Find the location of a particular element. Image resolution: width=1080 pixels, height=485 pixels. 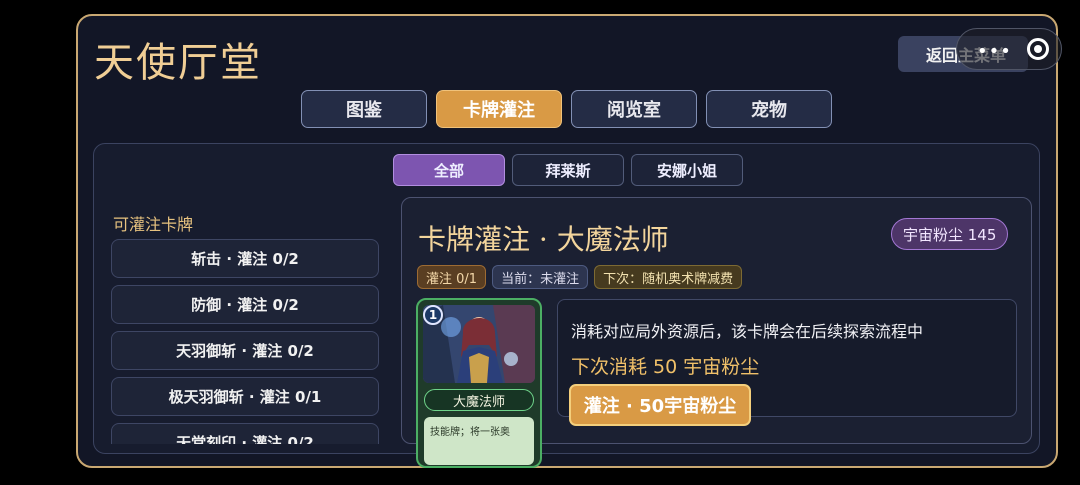

tab-pets: 宠物 is located at coordinates (769, 109).